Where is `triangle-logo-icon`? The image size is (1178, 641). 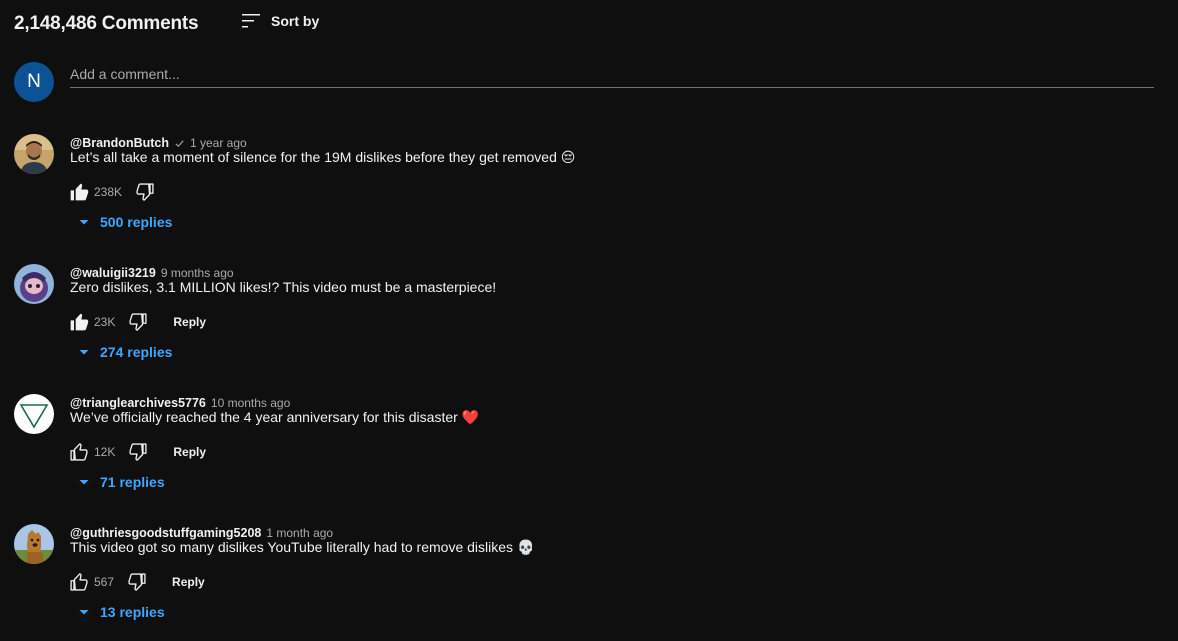 triangle-logo-icon is located at coordinates (34, 414).